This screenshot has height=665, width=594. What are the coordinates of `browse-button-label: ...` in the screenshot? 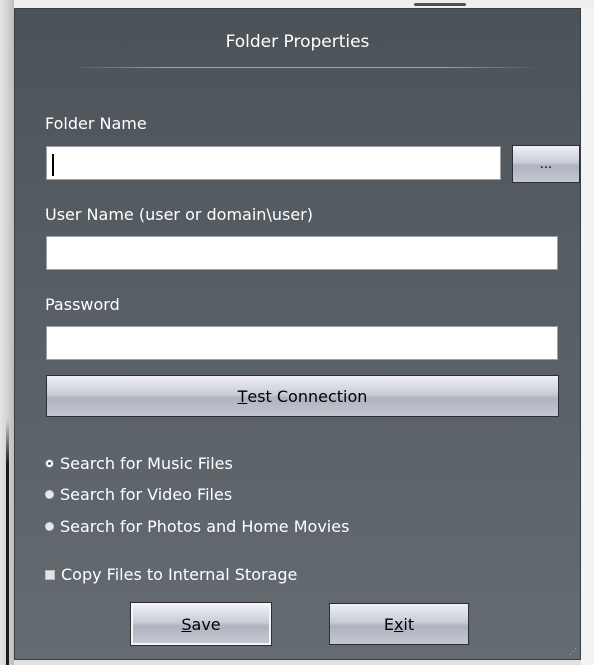 It's located at (546, 164).